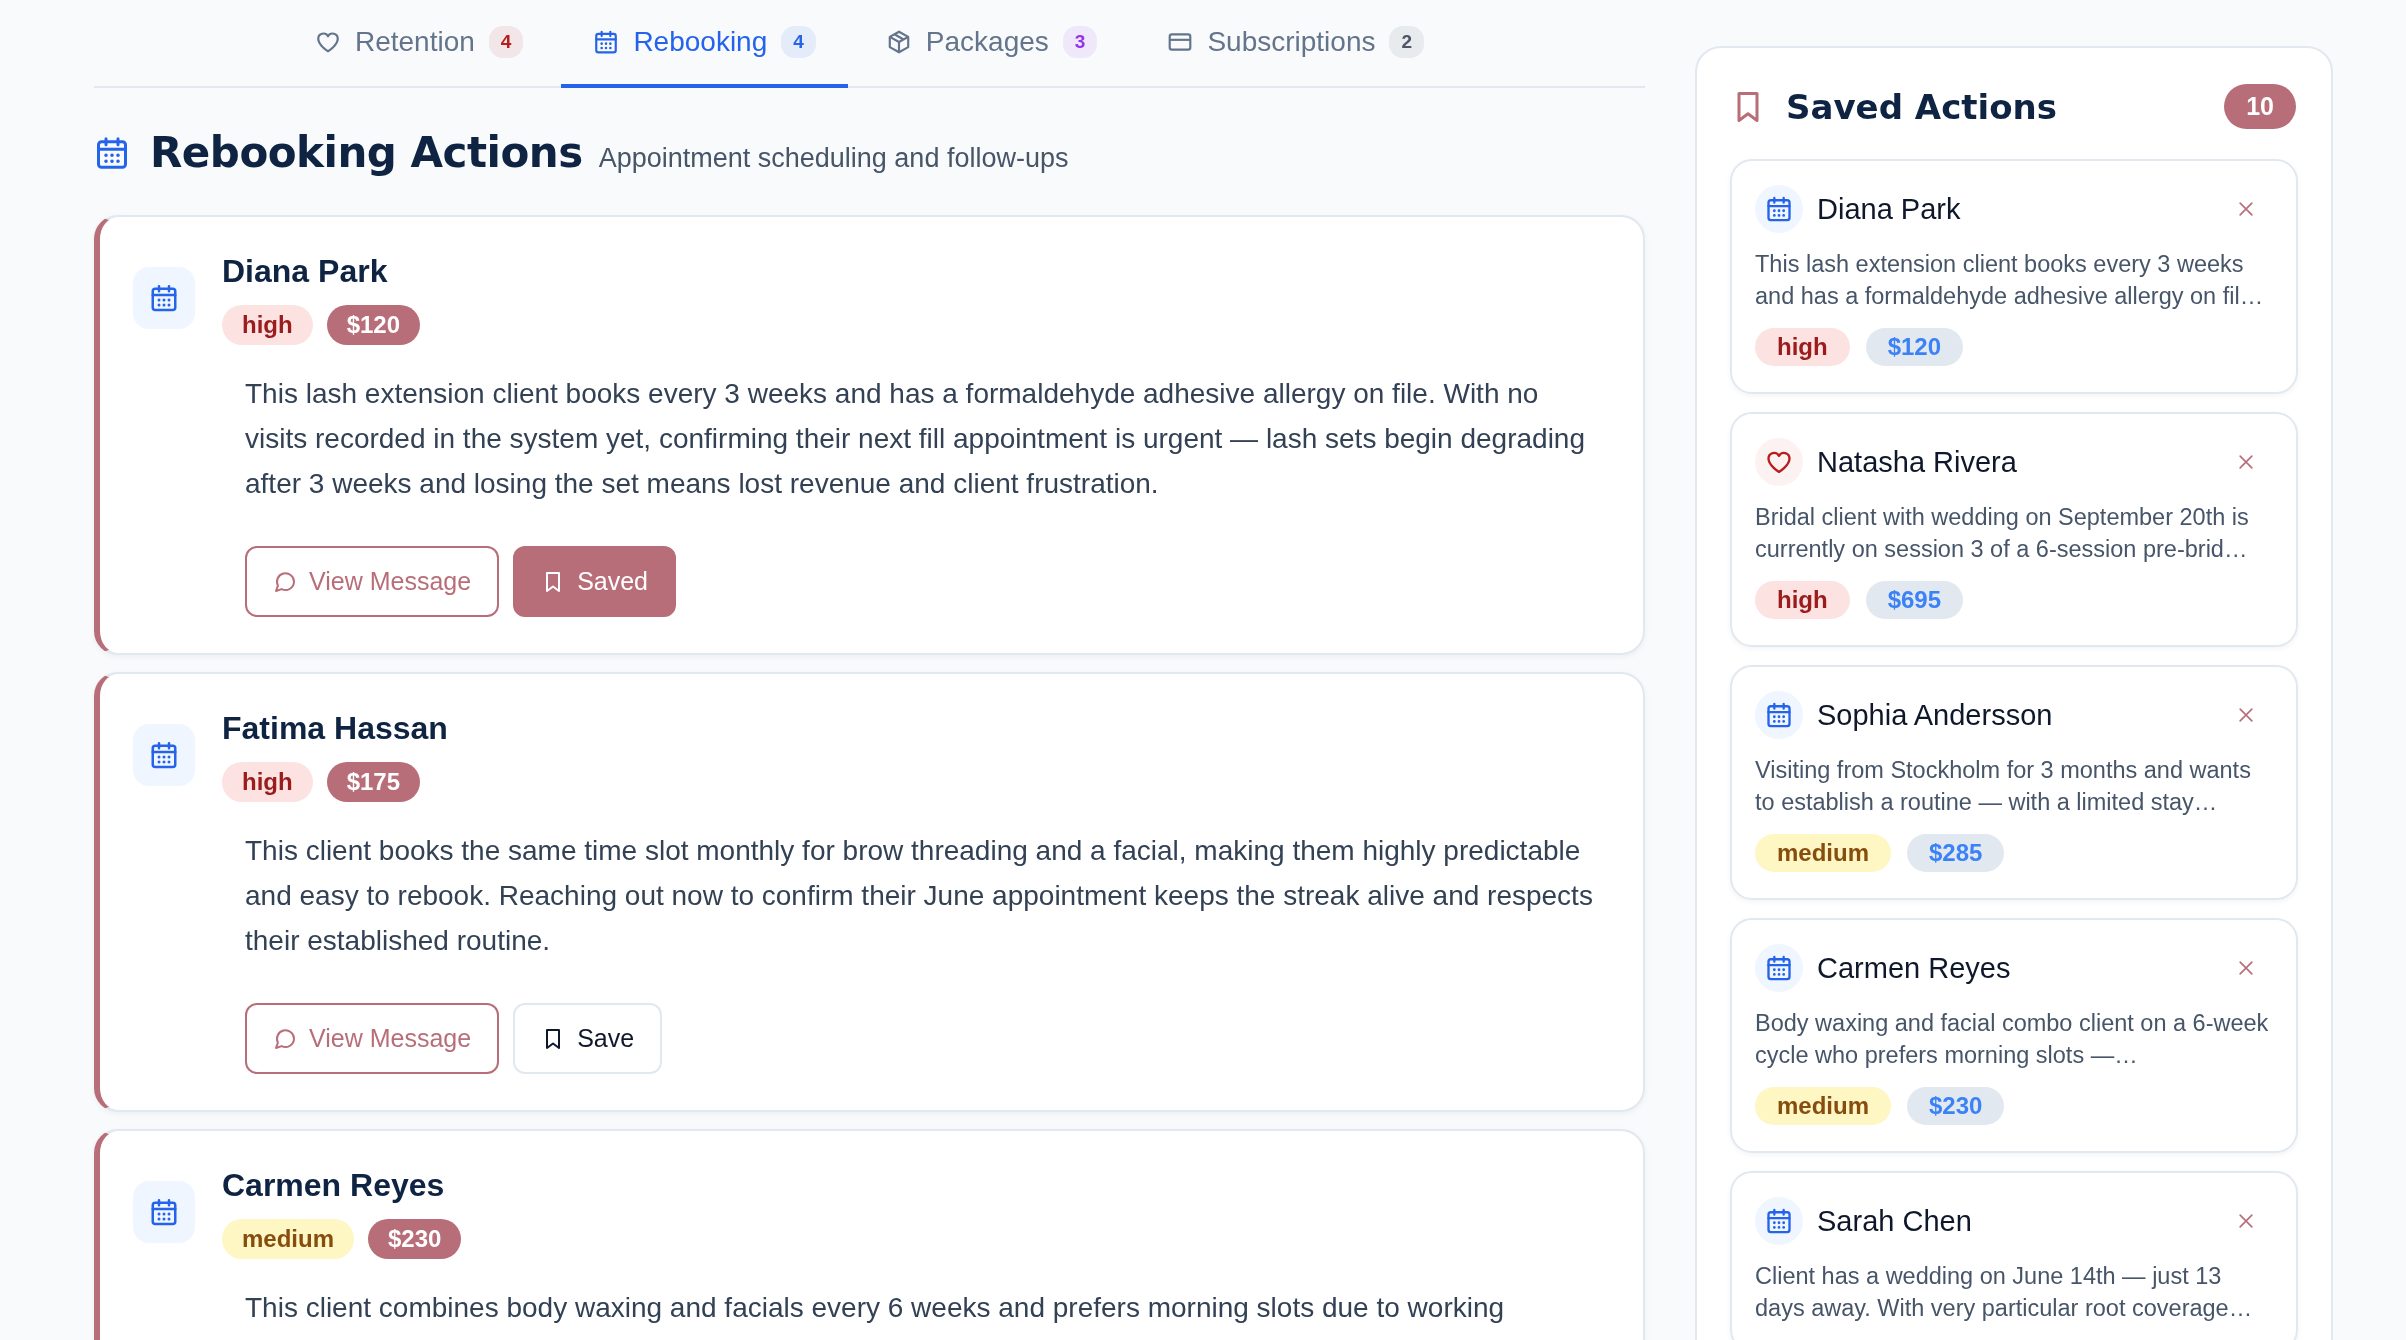  Describe the element at coordinates (1914, 600) in the screenshot. I see `value-badge: $695` at that location.